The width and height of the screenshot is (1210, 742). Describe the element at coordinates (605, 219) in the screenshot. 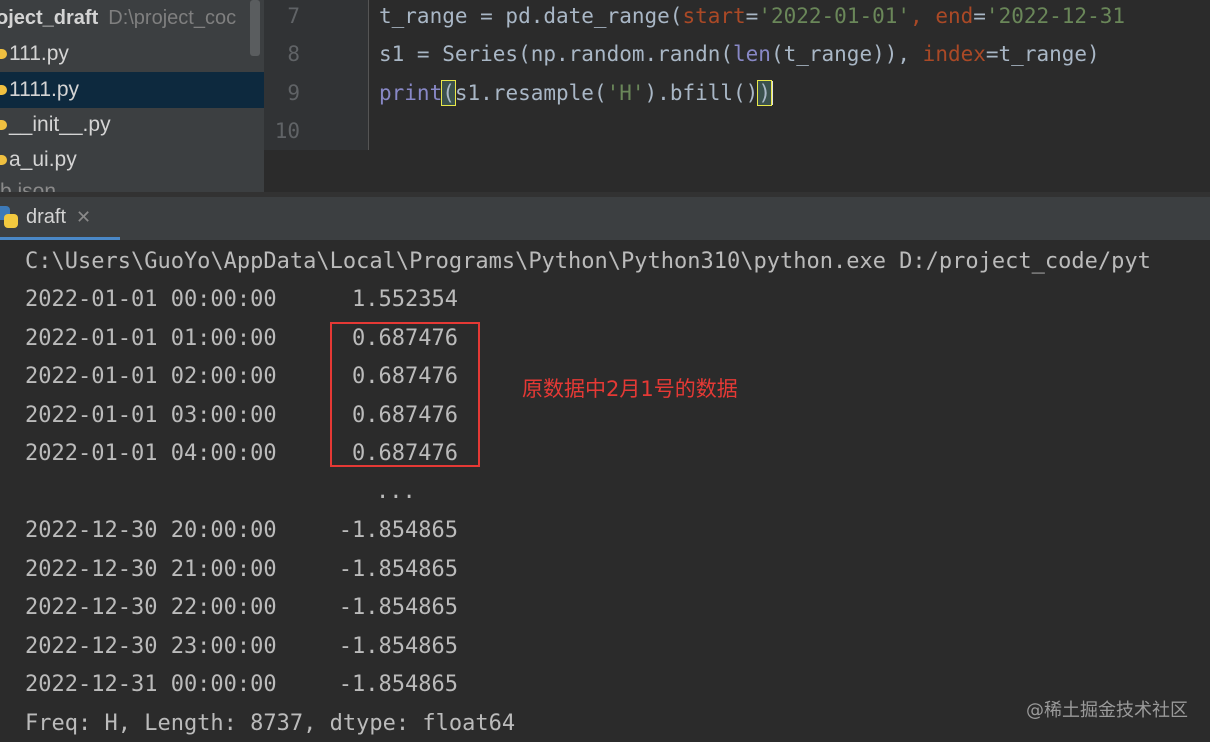

I see `run-tab-bar: draft ✕` at that location.